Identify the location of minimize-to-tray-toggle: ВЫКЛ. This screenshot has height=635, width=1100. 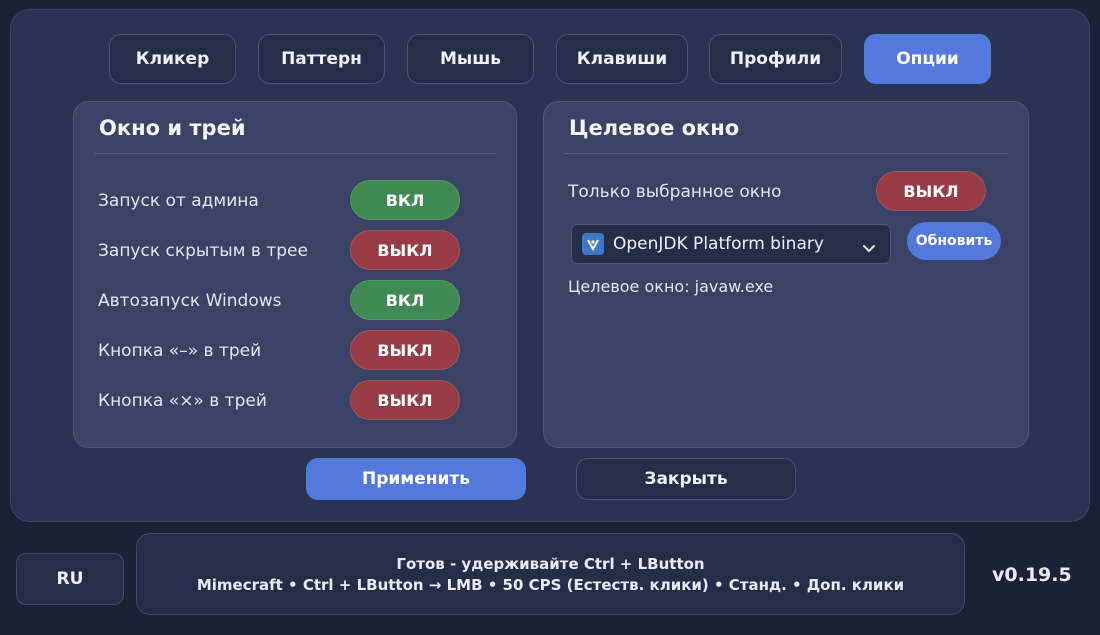
(405, 350).